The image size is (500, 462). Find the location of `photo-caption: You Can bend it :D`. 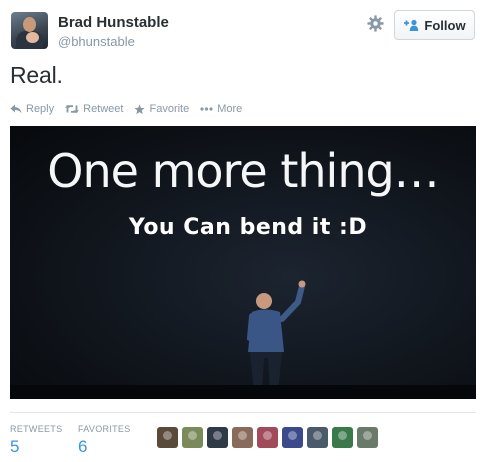

photo-caption: You Can bend it :D is located at coordinates (248, 227).